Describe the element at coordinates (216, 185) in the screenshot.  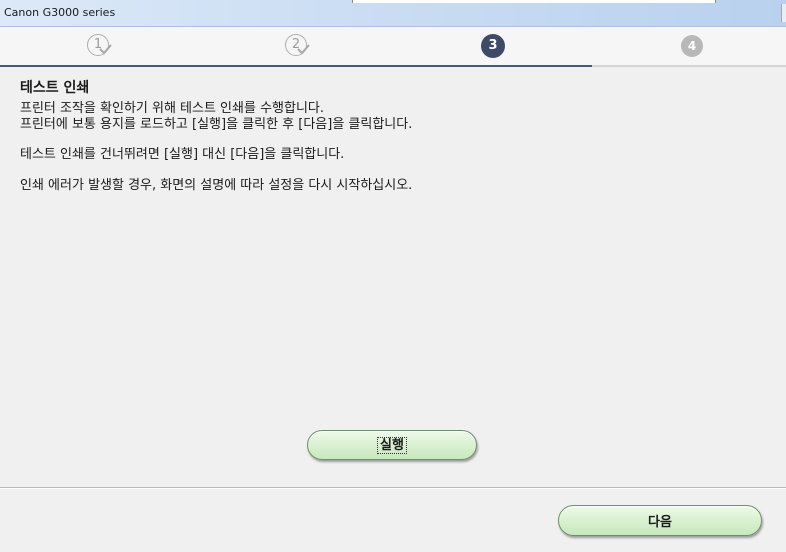
I see `instruction-line-4: 인쇄 에러가 발생할 경우, 화면의 설명에 따라 설정을 다시 시작하십시오.` at that location.